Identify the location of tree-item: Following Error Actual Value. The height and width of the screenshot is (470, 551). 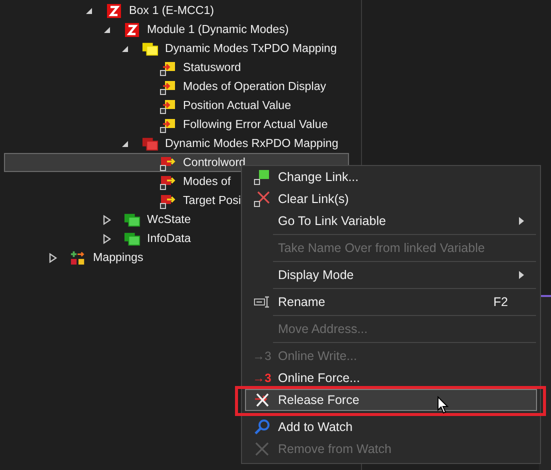
(176, 124).